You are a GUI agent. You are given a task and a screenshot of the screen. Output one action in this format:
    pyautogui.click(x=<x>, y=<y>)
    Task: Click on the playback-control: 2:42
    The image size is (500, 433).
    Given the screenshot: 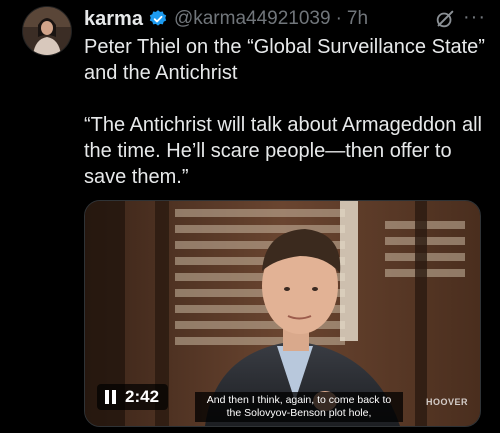 What is the action you would take?
    pyautogui.click(x=133, y=397)
    